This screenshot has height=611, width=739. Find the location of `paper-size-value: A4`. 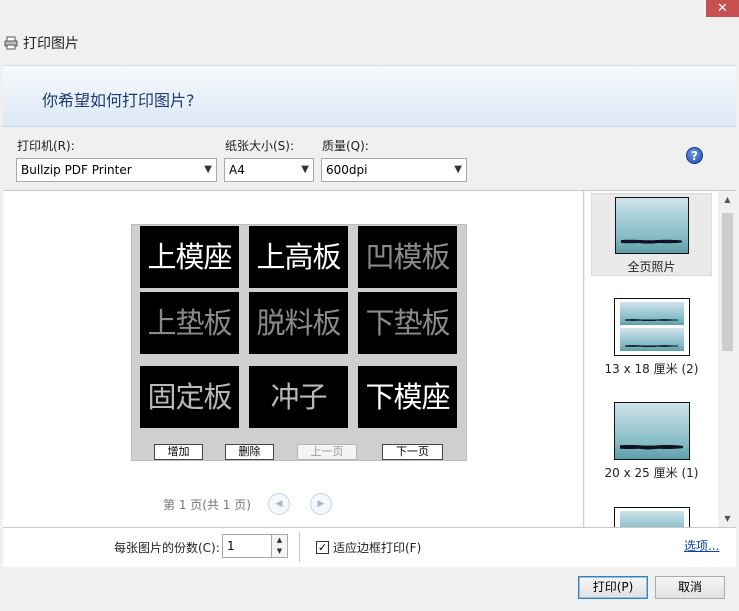

paper-size-value: A4 is located at coordinates (237, 170).